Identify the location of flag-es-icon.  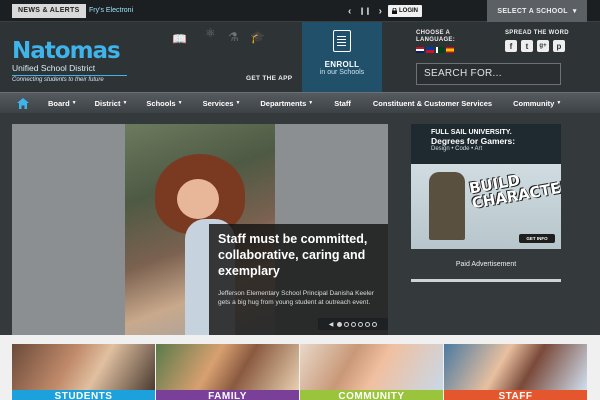
(450, 50).